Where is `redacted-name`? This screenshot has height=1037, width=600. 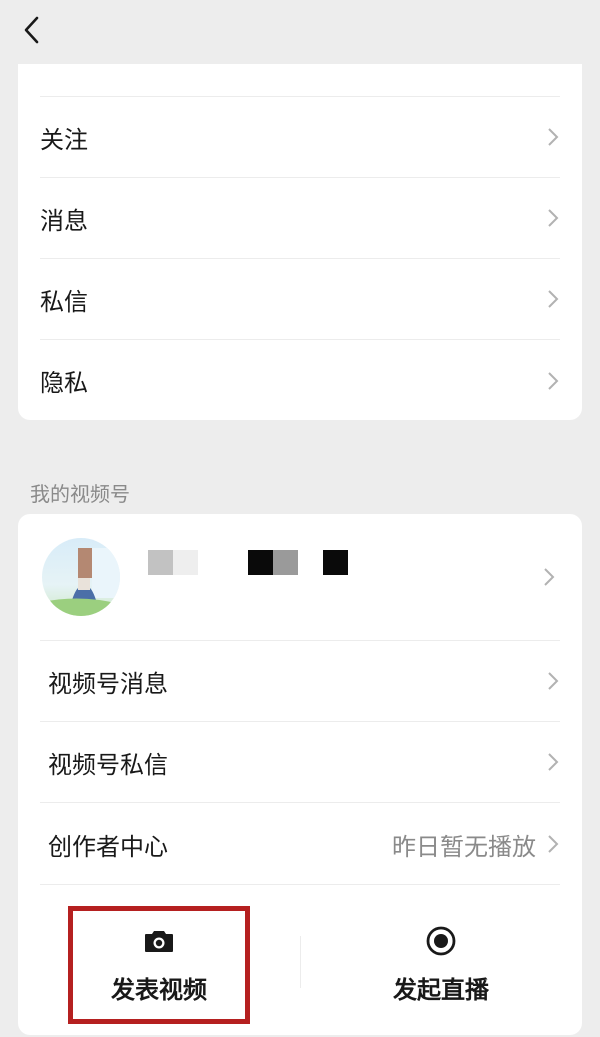 redacted-name is located at coordinates (248, 562).